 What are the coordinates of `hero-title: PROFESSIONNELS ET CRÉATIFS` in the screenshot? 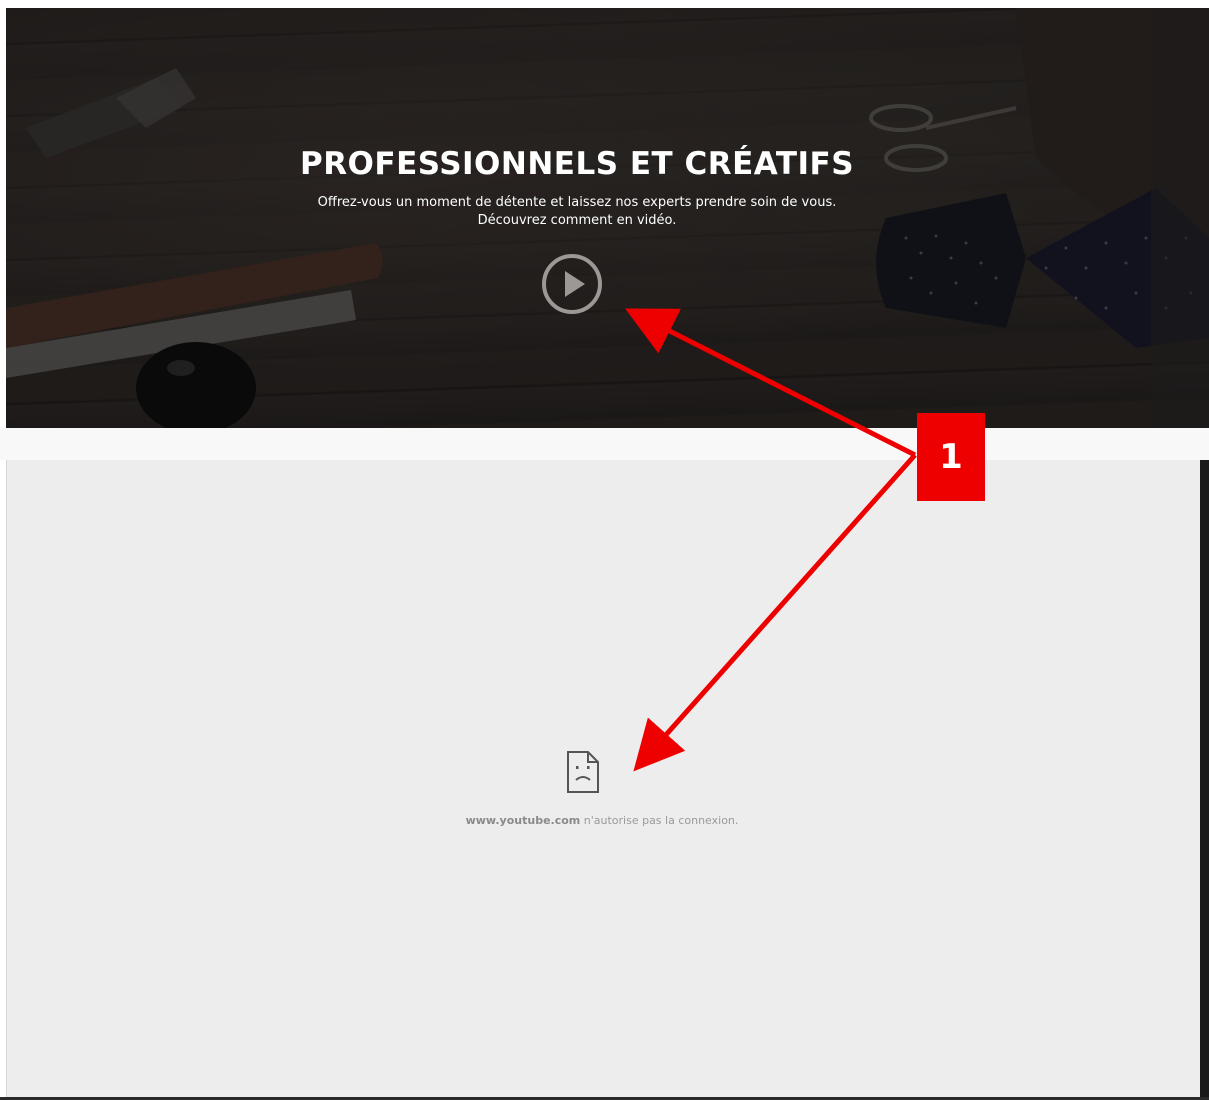 It's located at (577, 164).